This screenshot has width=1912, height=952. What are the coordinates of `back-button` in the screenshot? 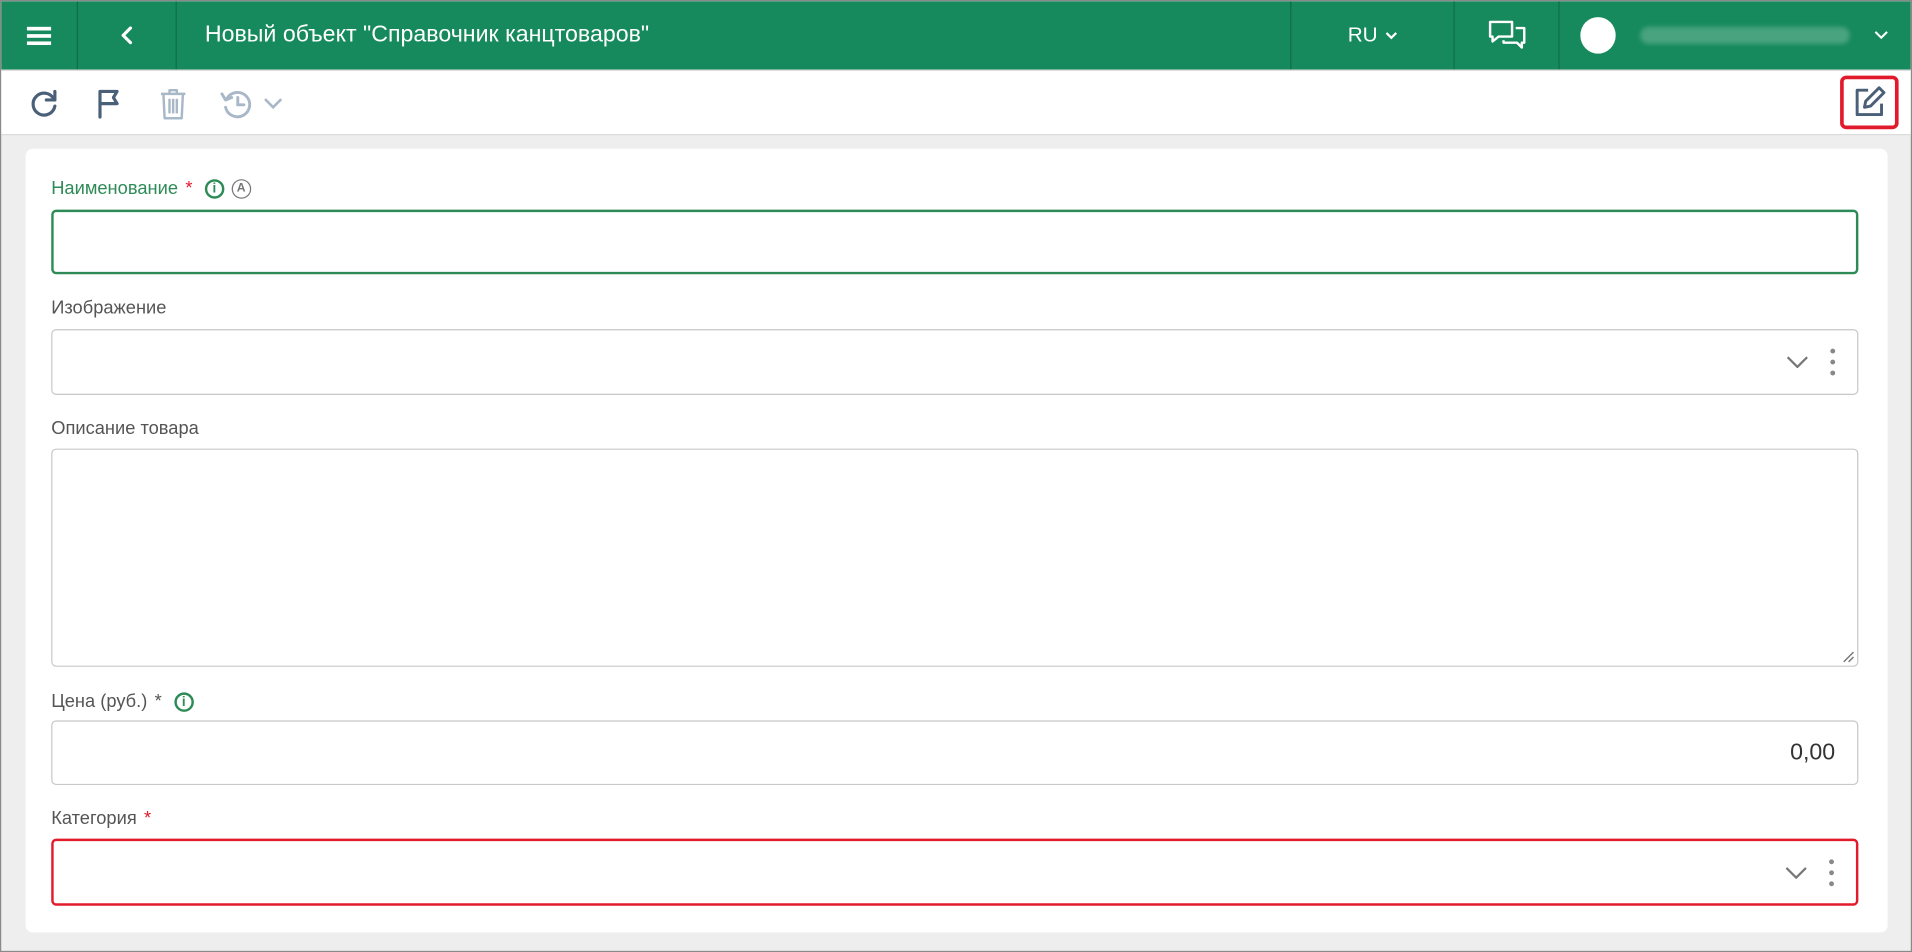 It's located at (127, 35).